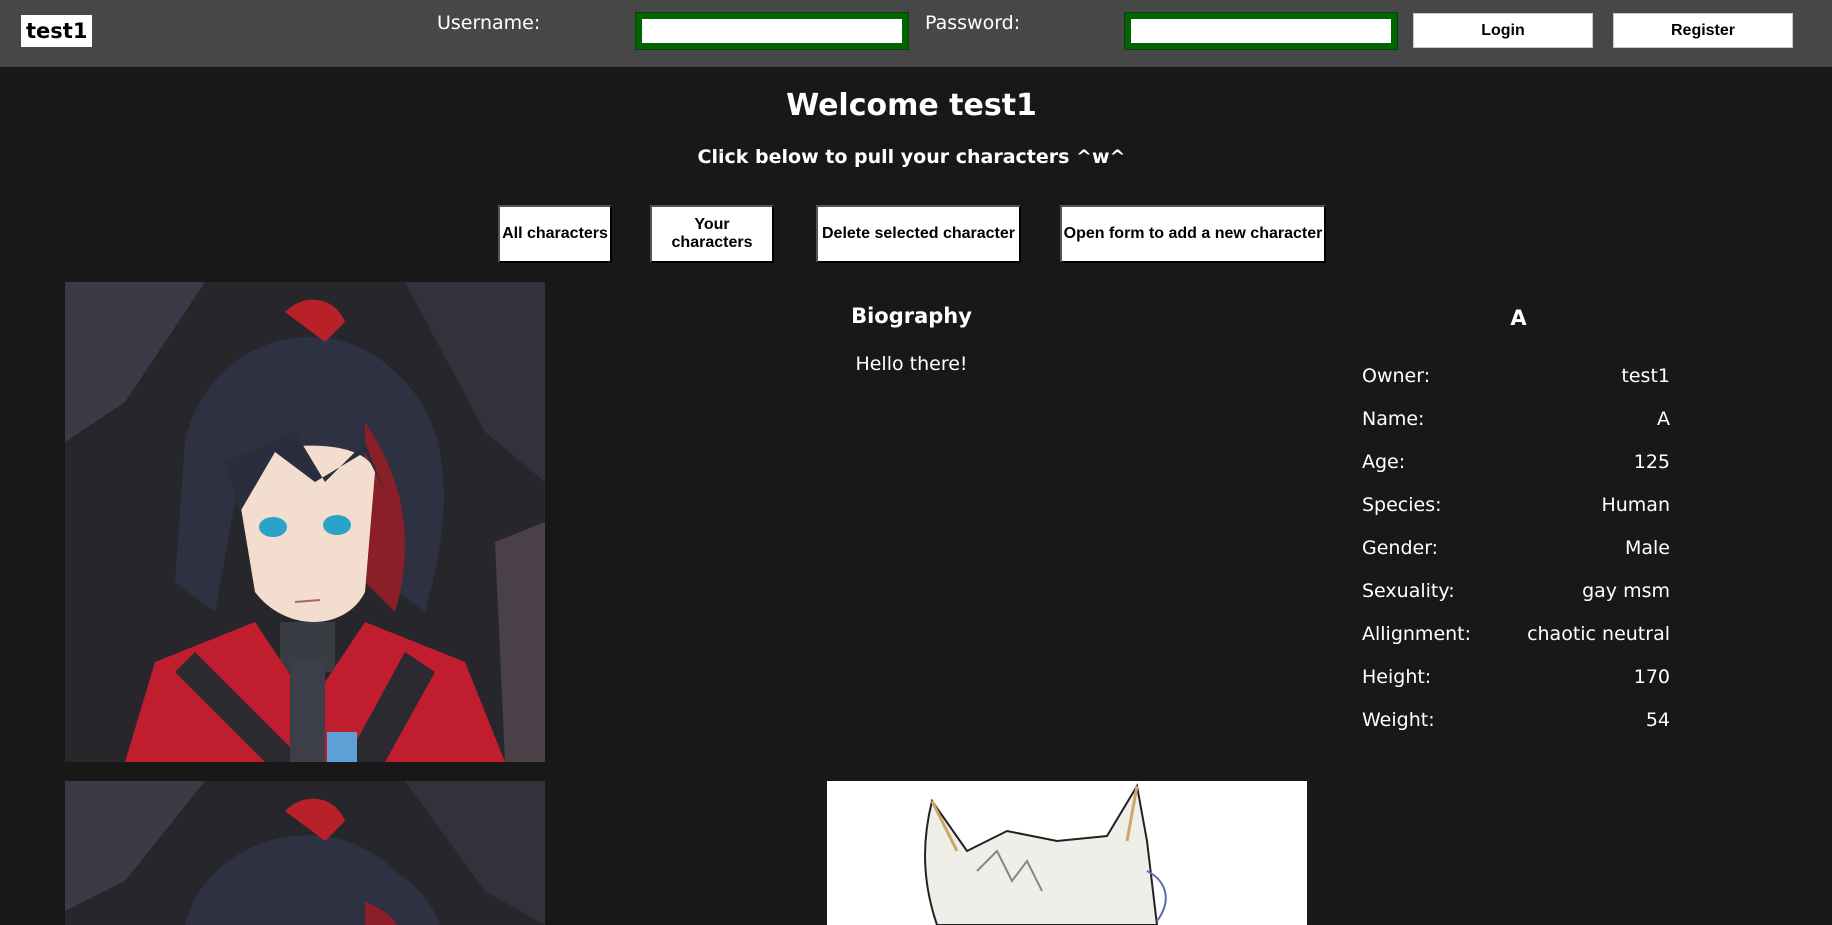 The image size is (1832, 925). I want to click on add-character-button: Open form to add a new character, so click(1193, 234).